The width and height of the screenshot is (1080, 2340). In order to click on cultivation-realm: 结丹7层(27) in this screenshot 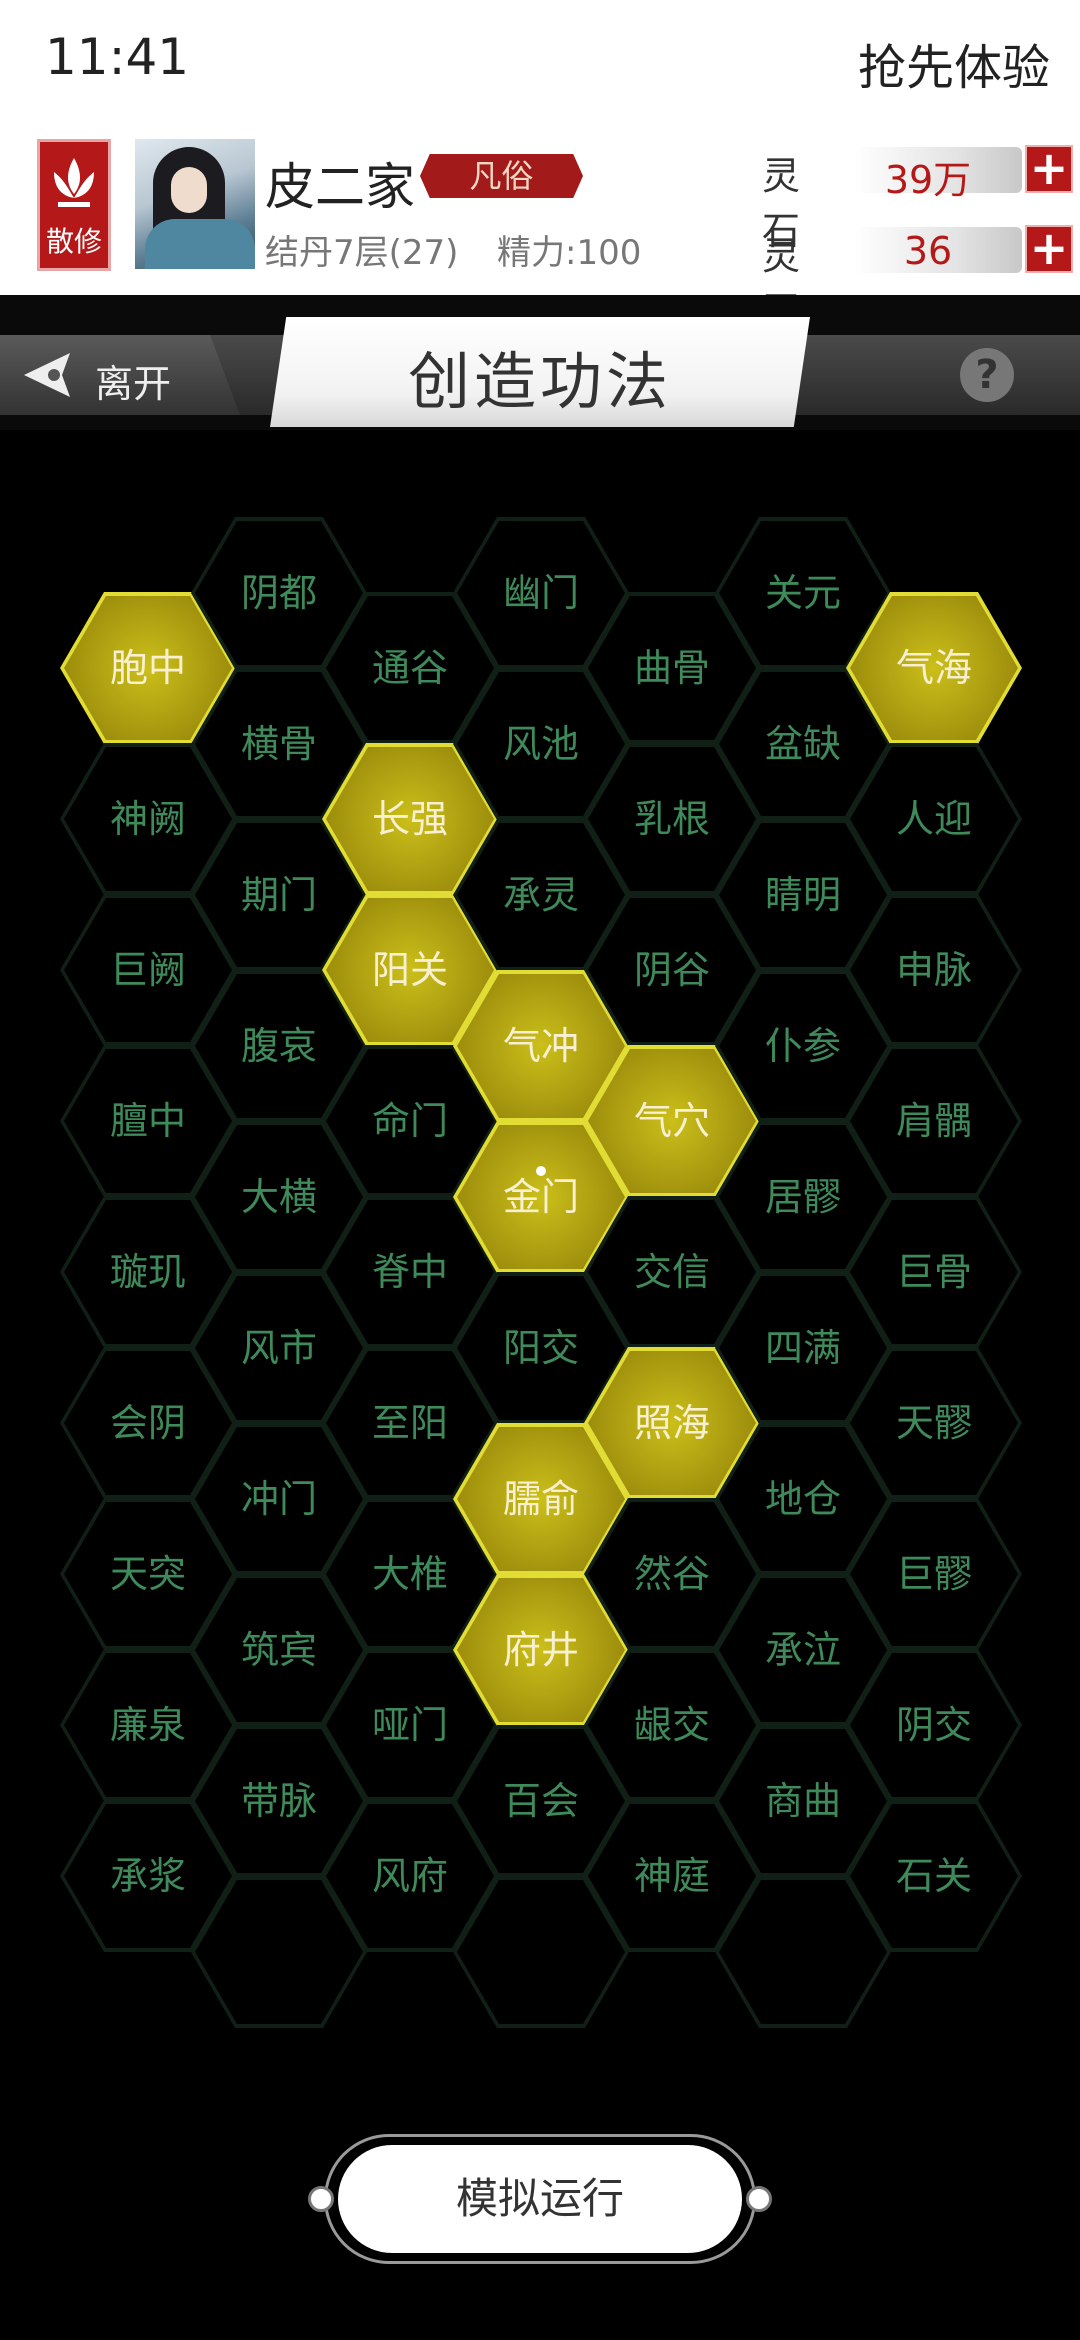, I will do `click(362, 253)`.